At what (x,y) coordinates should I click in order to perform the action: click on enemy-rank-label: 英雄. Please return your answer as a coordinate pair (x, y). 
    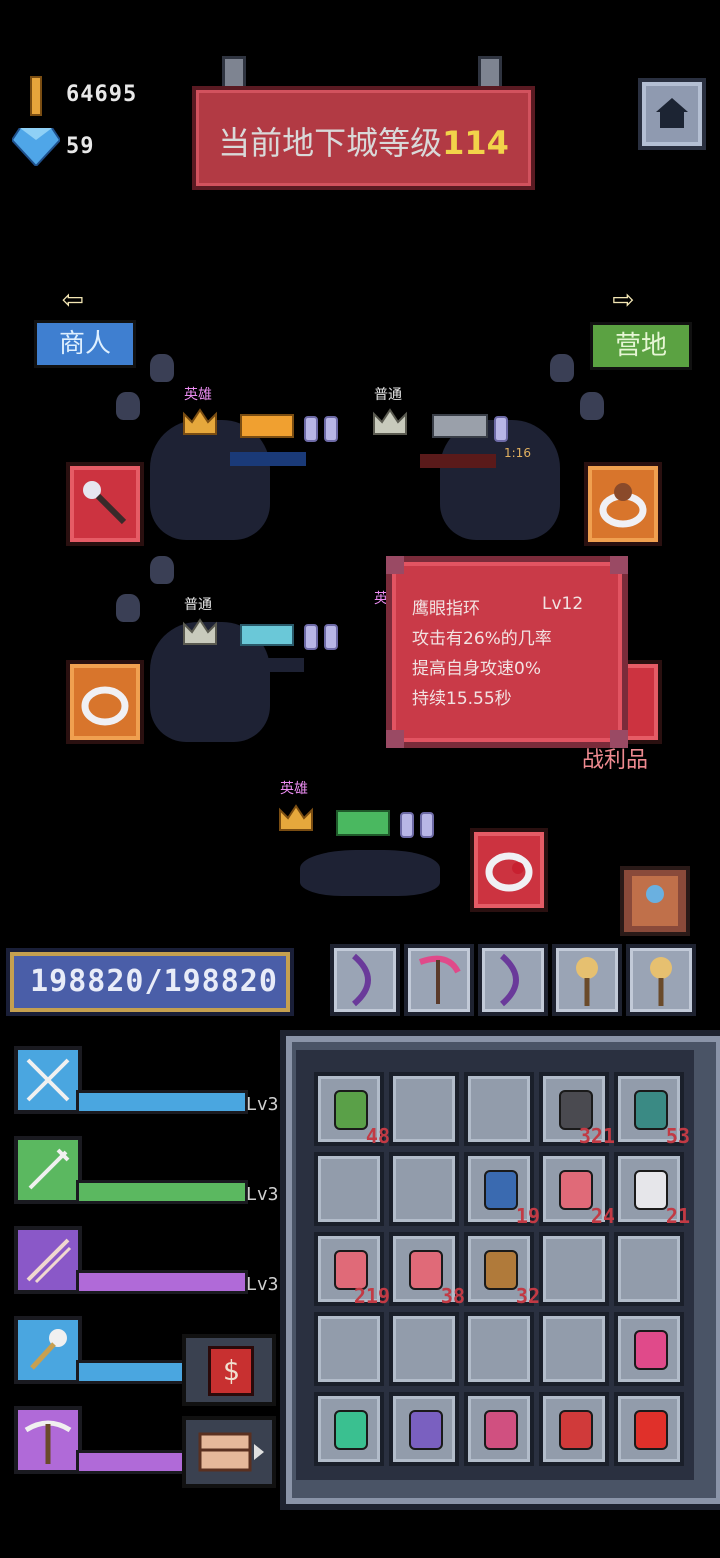
    Looking at the image, I should click on (198, 395).